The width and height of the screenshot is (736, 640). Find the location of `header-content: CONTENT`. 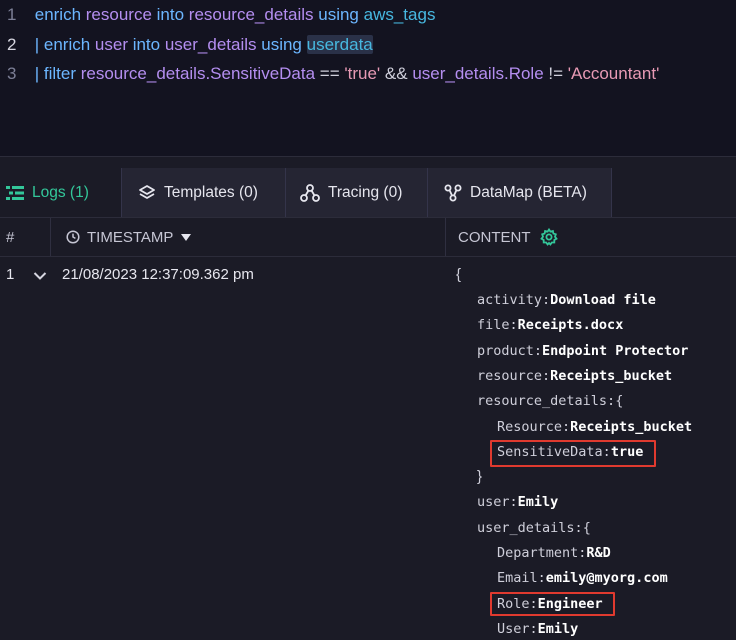

header-content: CONTENT is located at coordinates (508, 237).